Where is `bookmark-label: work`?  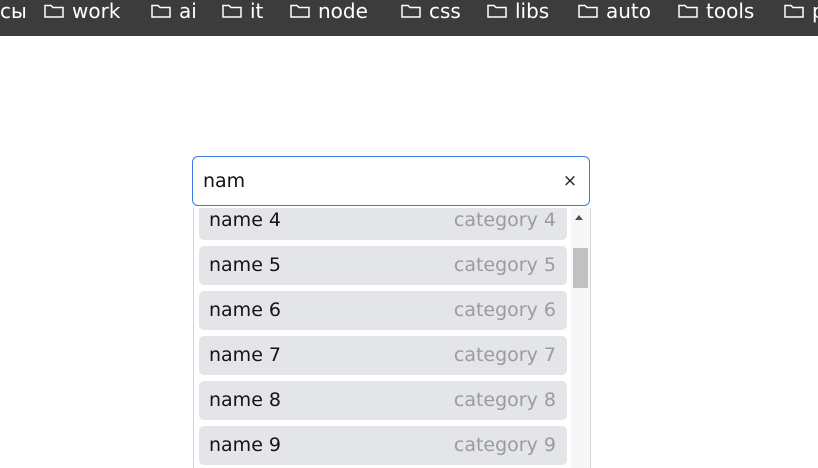 bookmark-label: work is located at coordinates (96, 11).